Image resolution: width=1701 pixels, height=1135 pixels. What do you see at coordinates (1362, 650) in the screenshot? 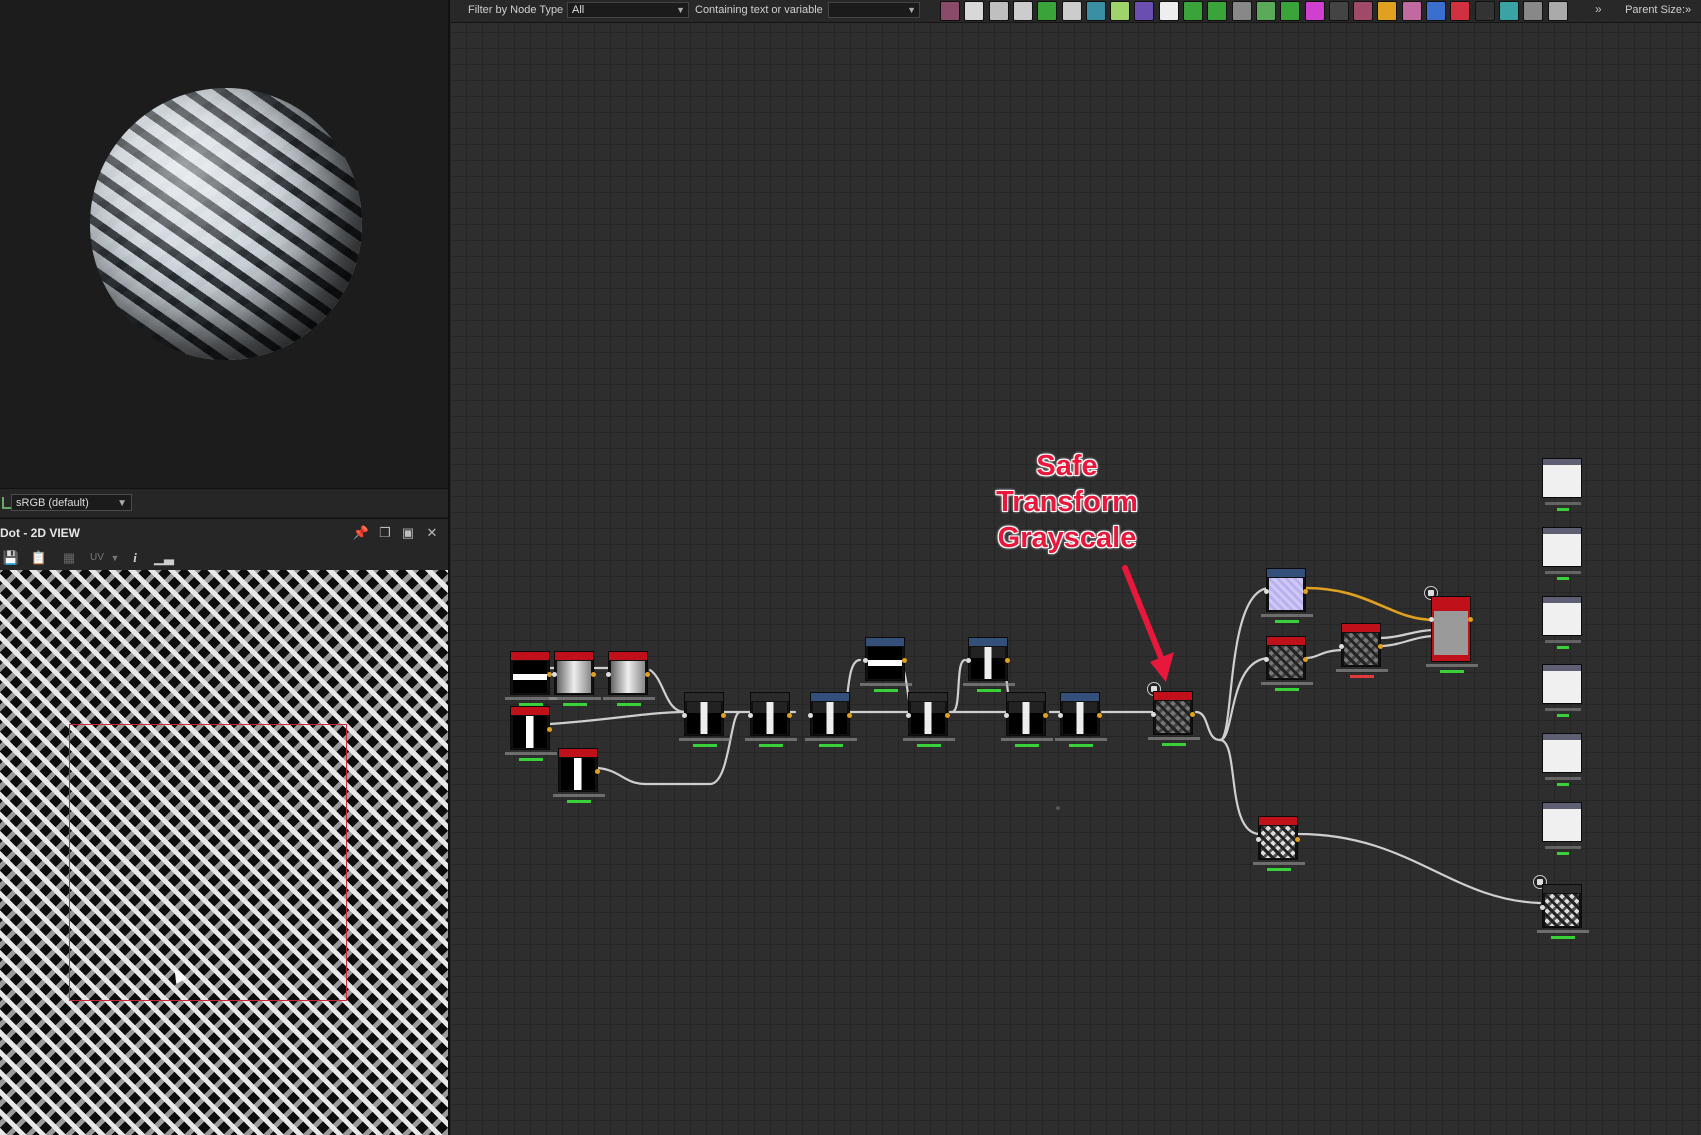
I see `node-levels` at bounding box center [1362, 650].